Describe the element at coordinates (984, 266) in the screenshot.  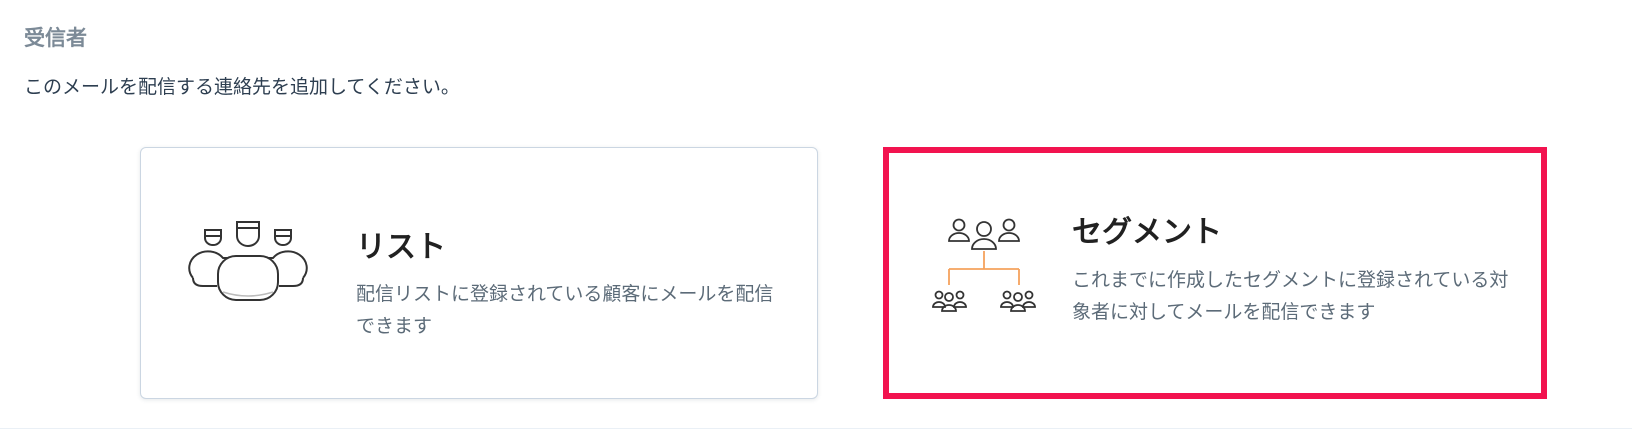
I see `segment-tree-icon` at that location.